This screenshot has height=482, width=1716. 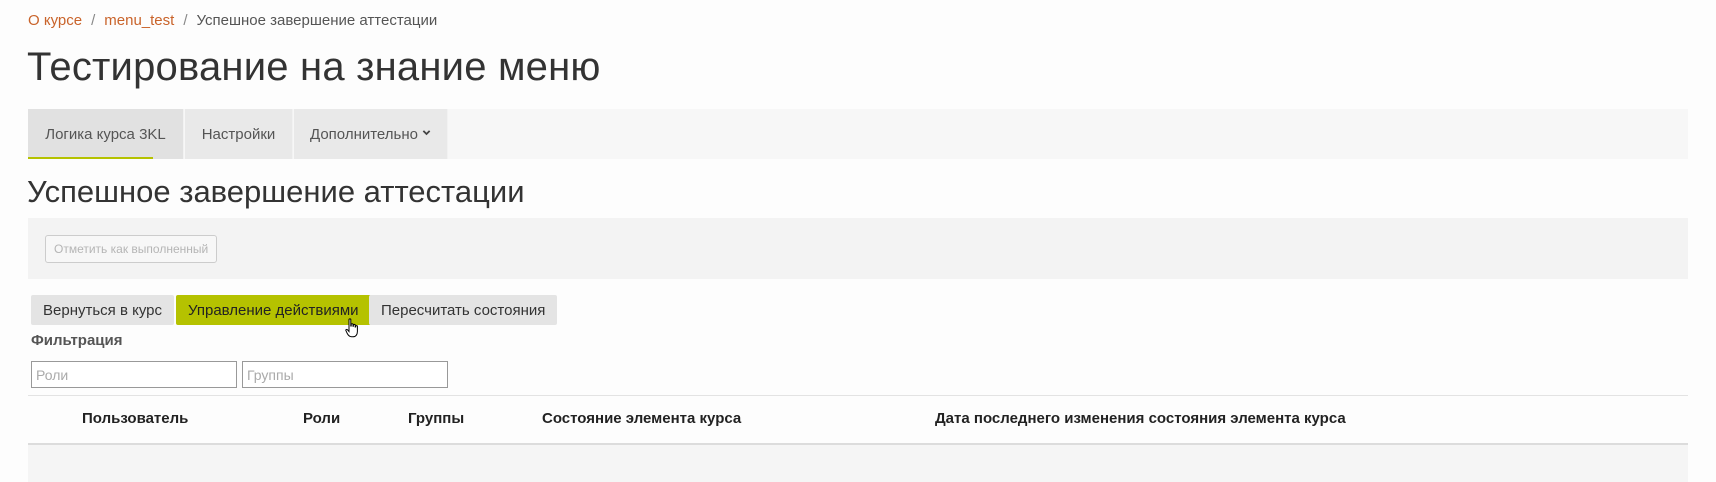 I want to click on tab-more: Дополнительно, so click(x=371, y=134).